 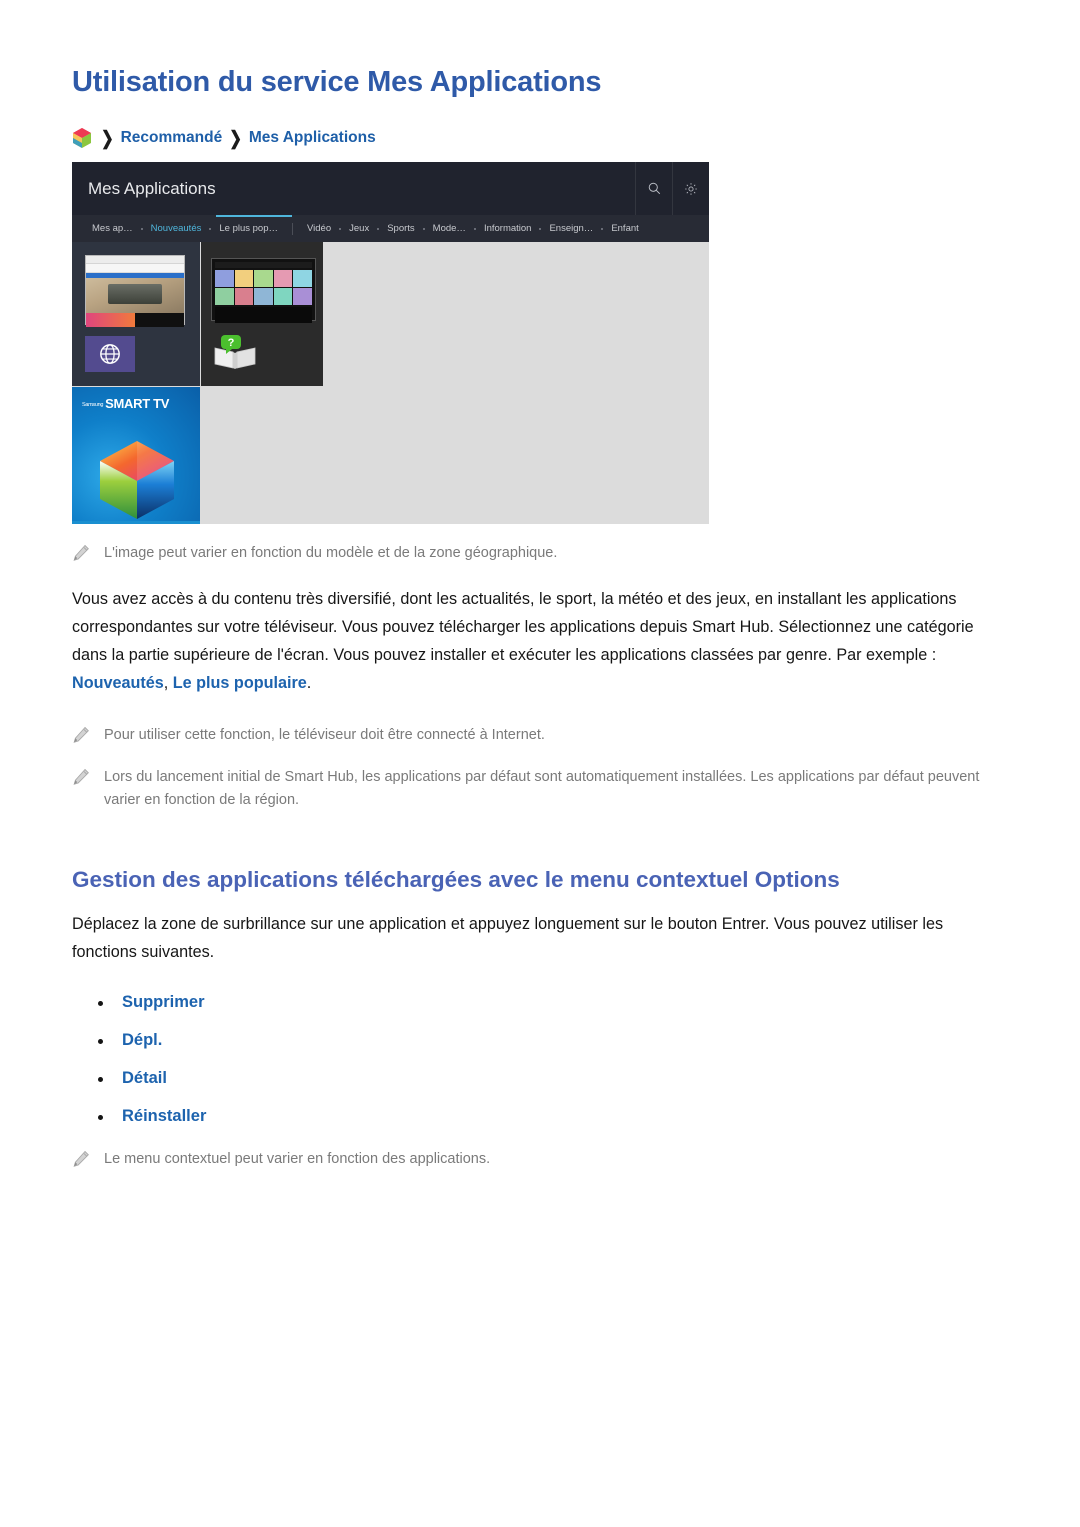 I want to click on list-item-detail: Détail, so click(x=552, y=1078).